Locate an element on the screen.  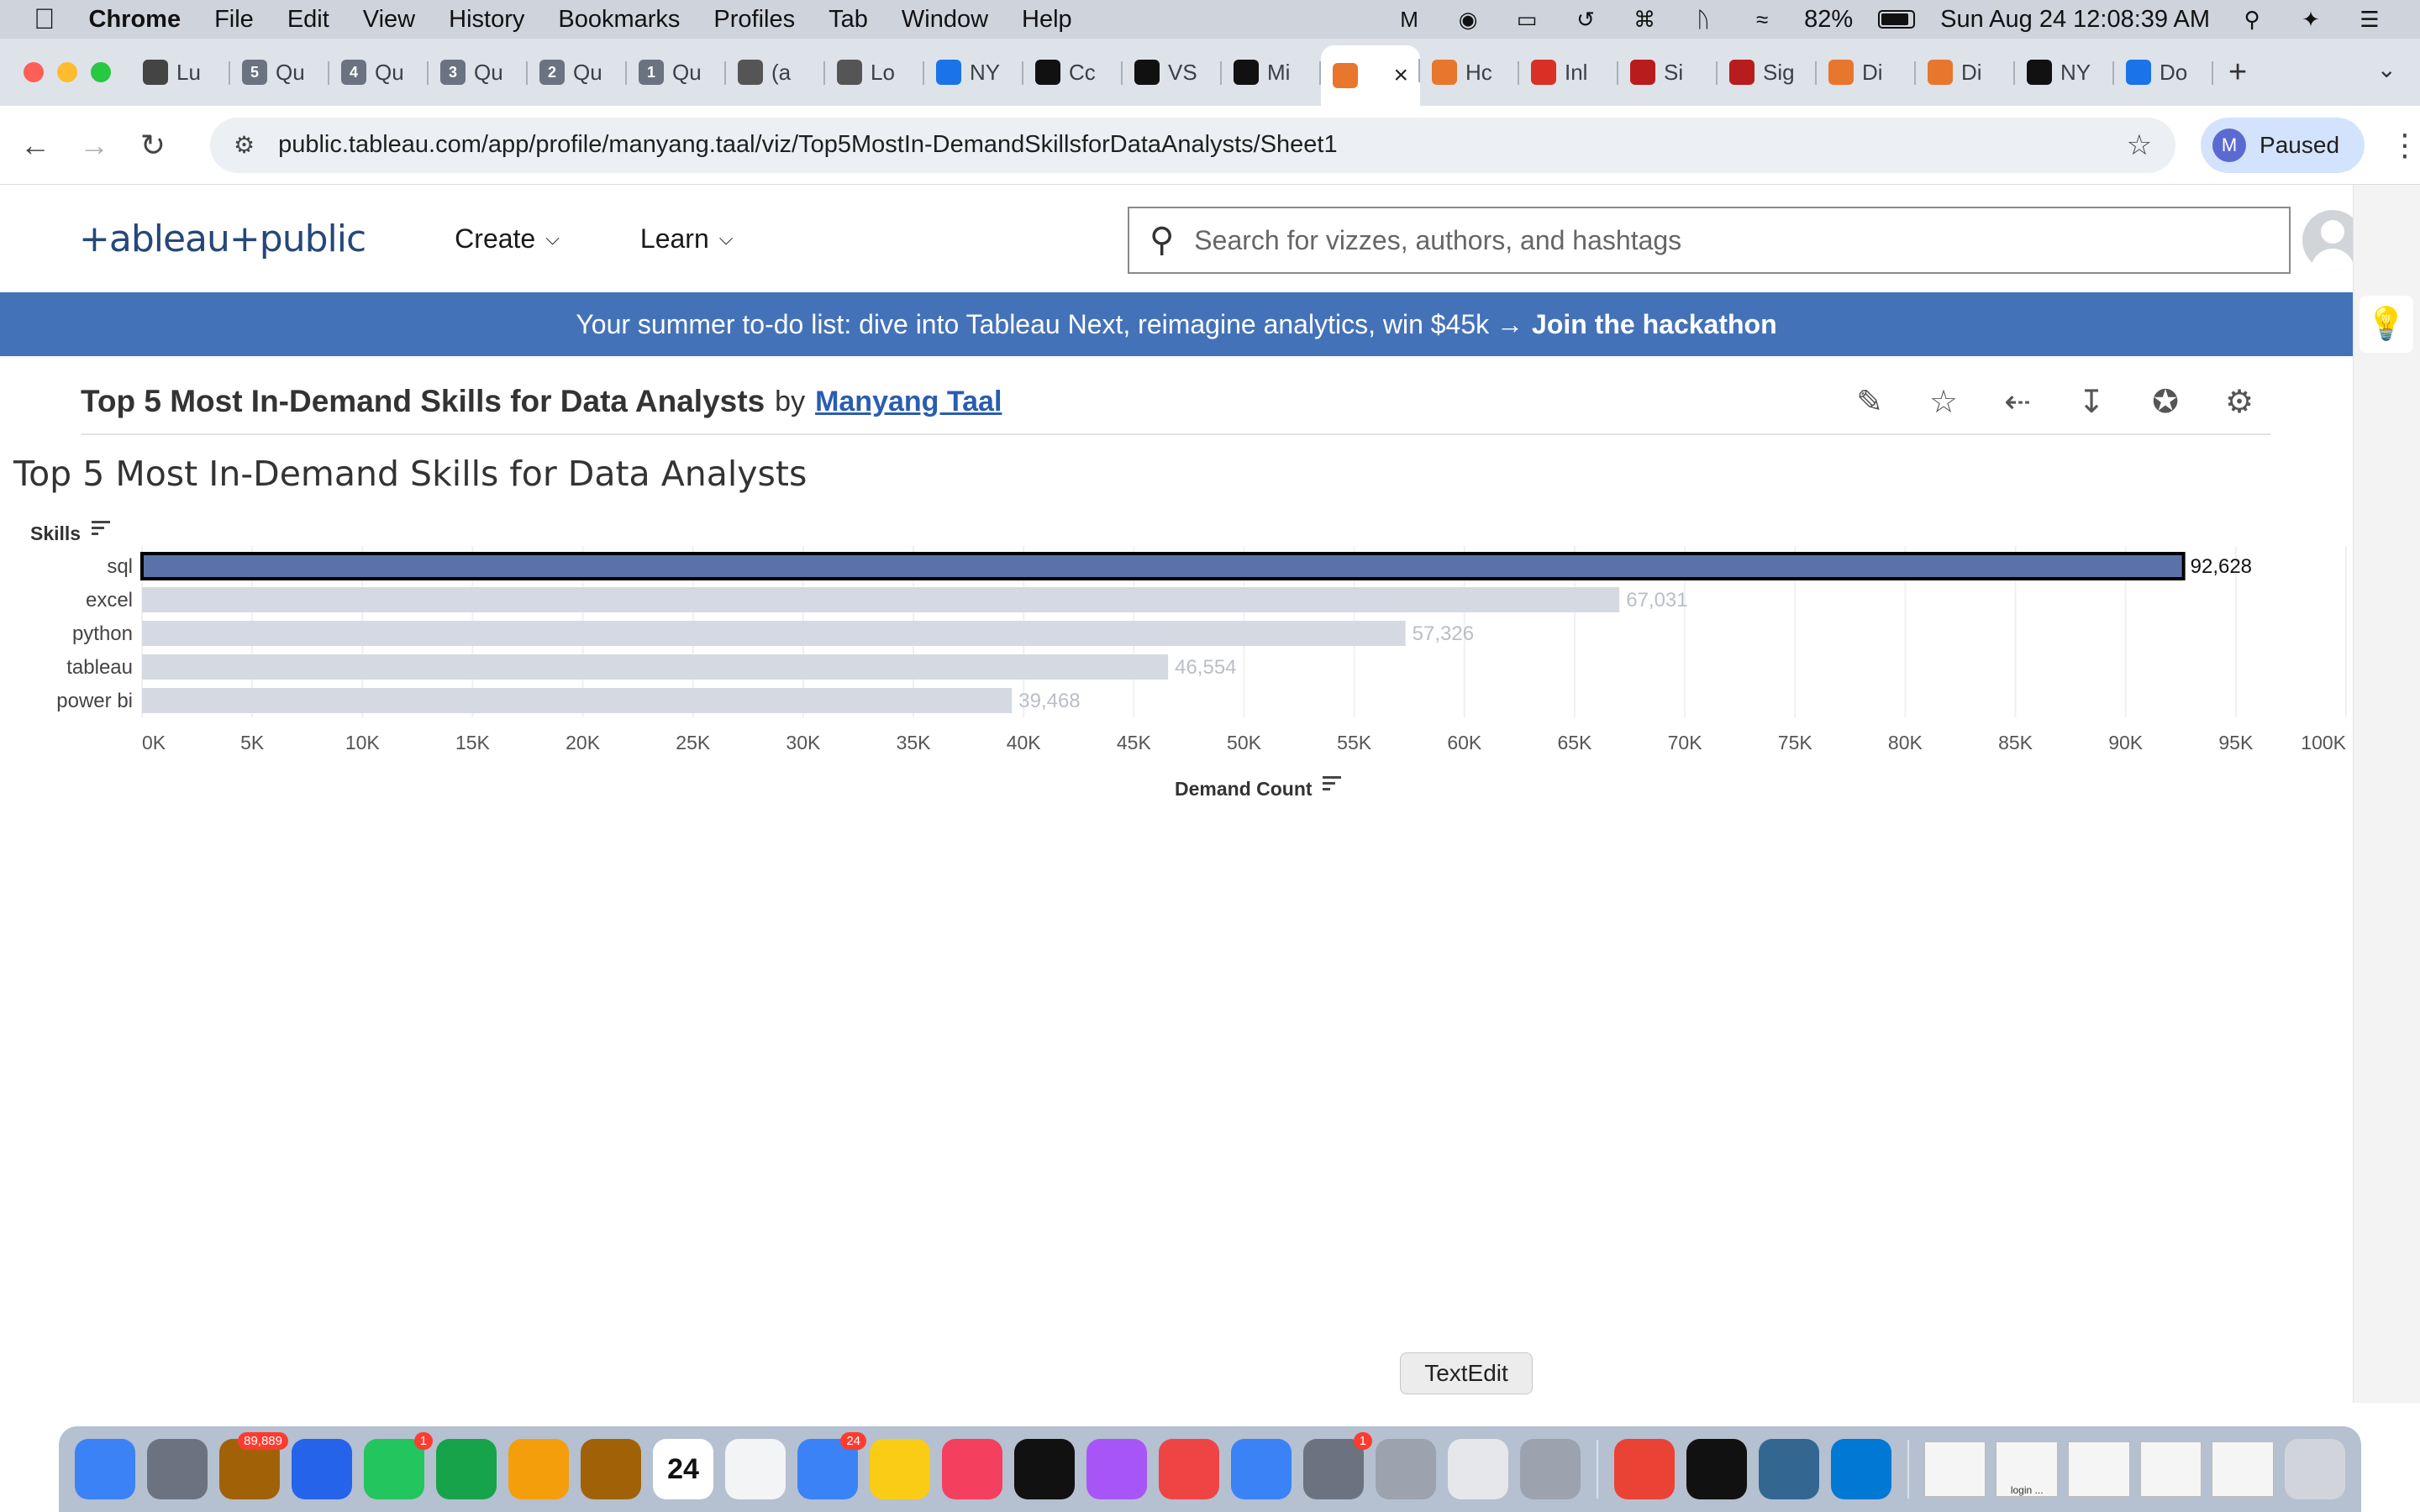
reload-button: ↻ is located at coordinates (153, 145).